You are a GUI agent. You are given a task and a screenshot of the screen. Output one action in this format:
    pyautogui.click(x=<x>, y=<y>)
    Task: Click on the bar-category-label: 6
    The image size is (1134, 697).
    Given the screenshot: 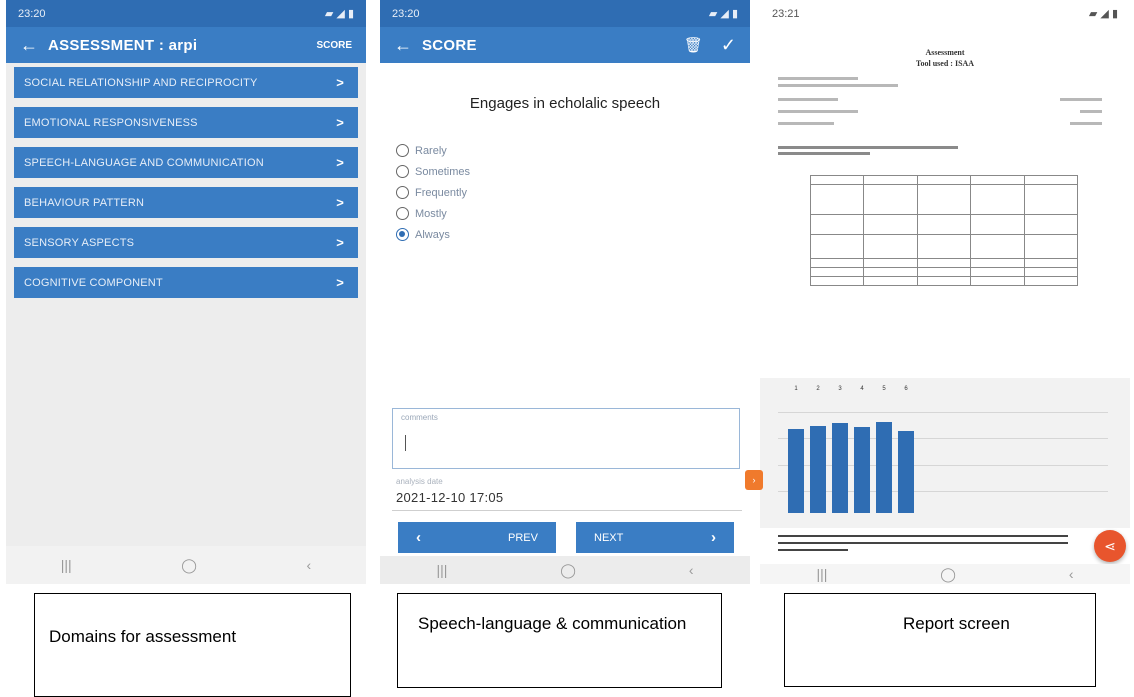 What is the action you would take?
    pyautogui.click(x=906, y=389)
    